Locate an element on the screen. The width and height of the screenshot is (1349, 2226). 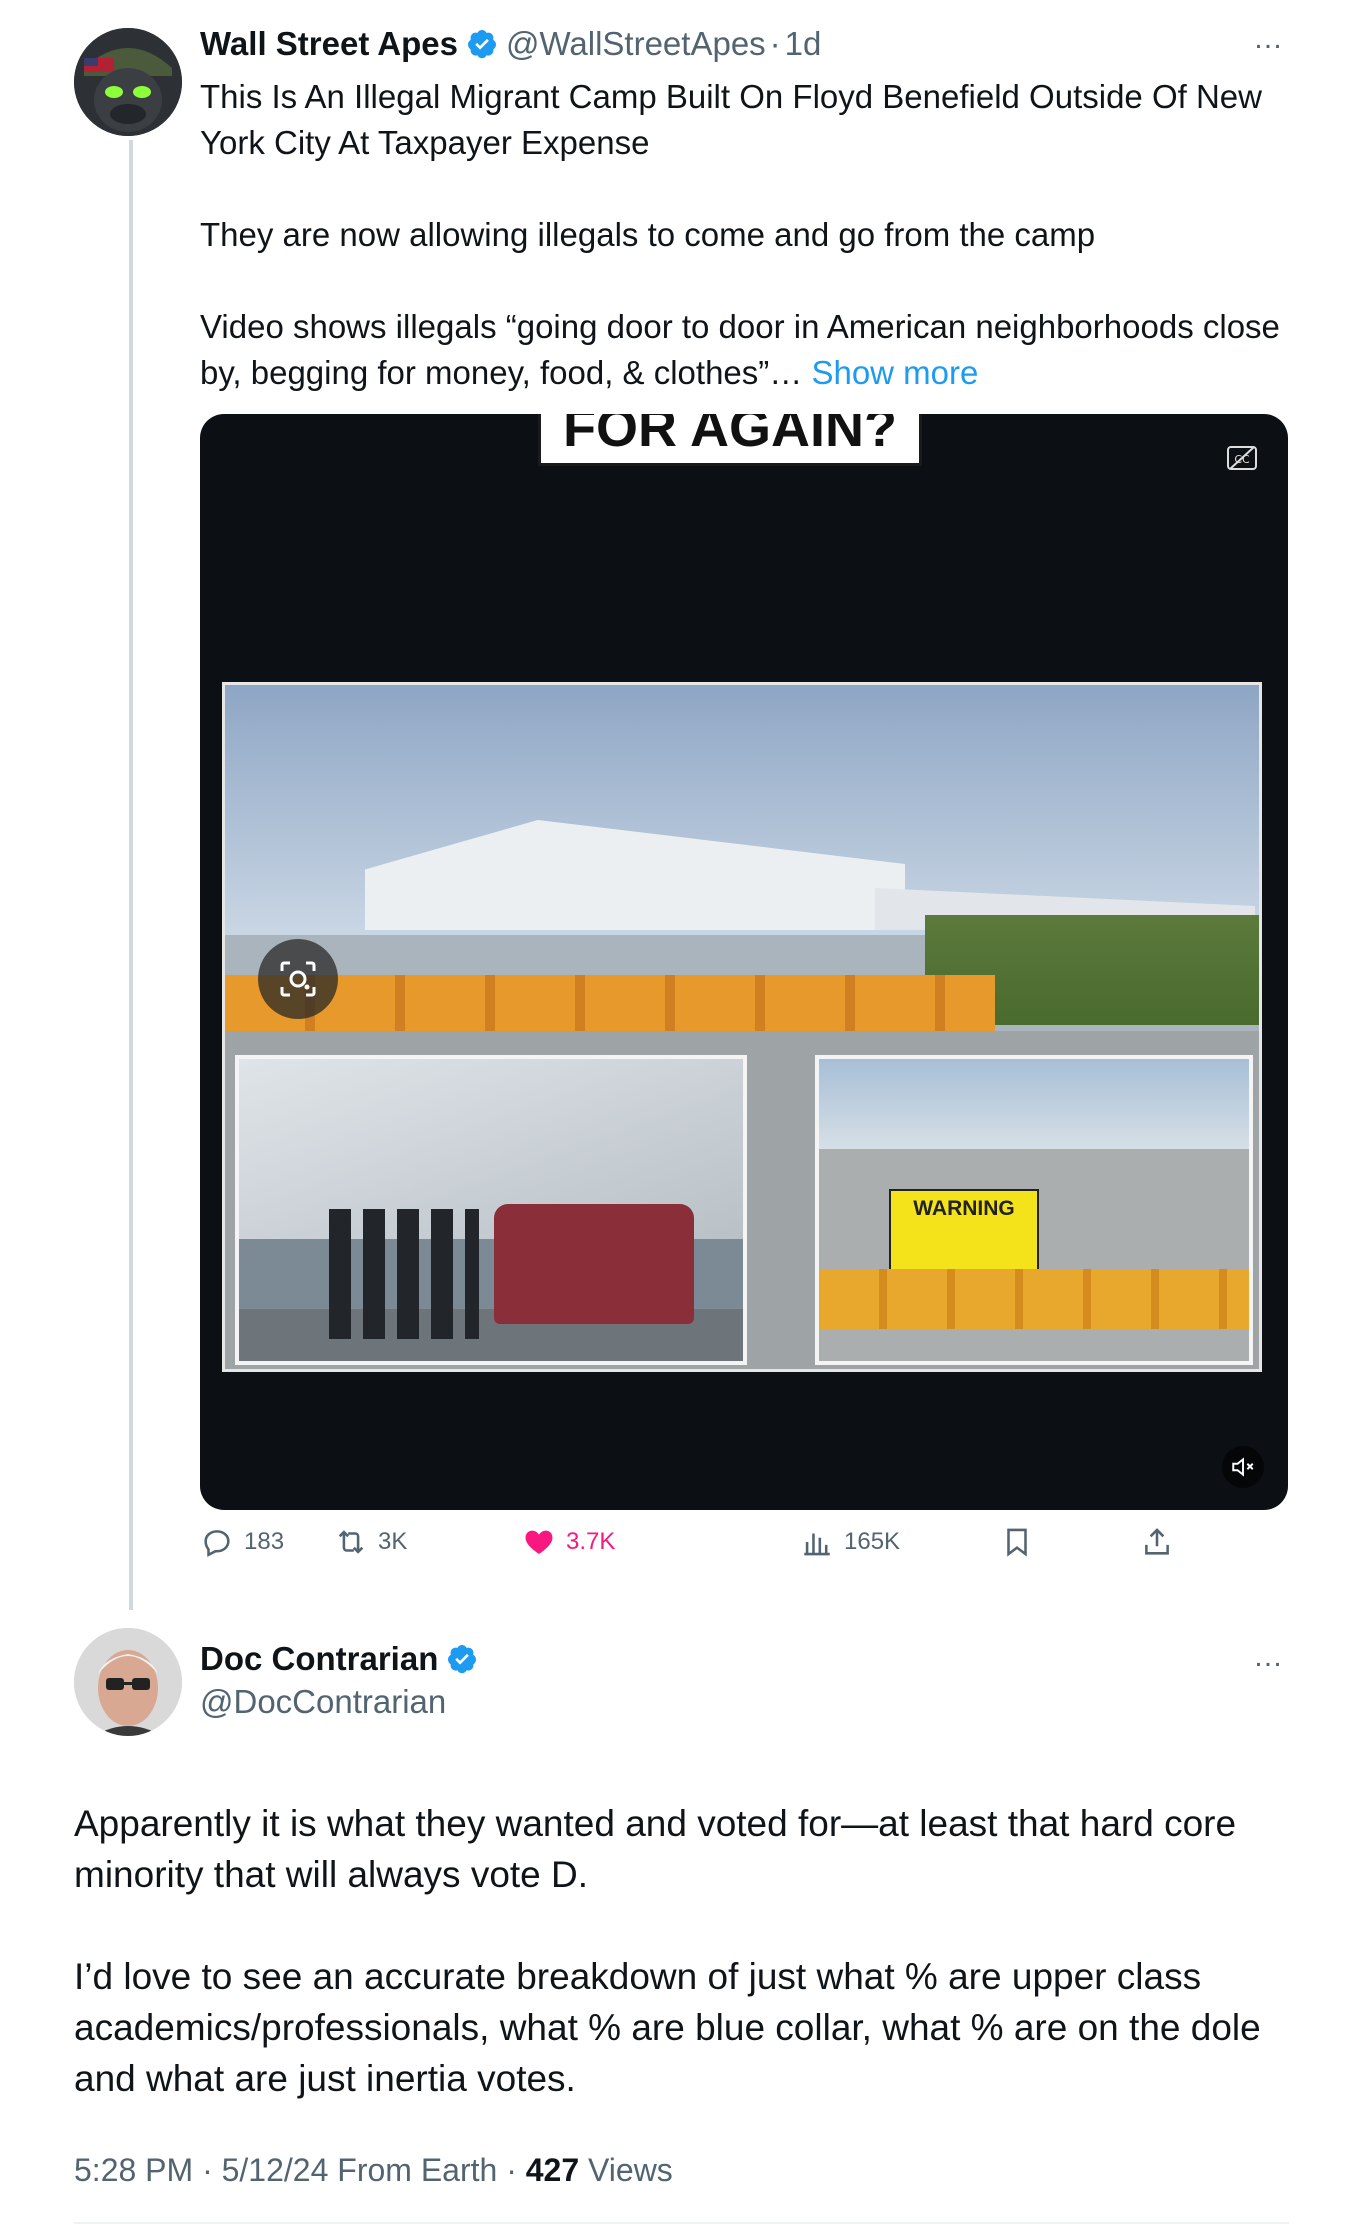
lens-icon is located at coordinates (298, 979).